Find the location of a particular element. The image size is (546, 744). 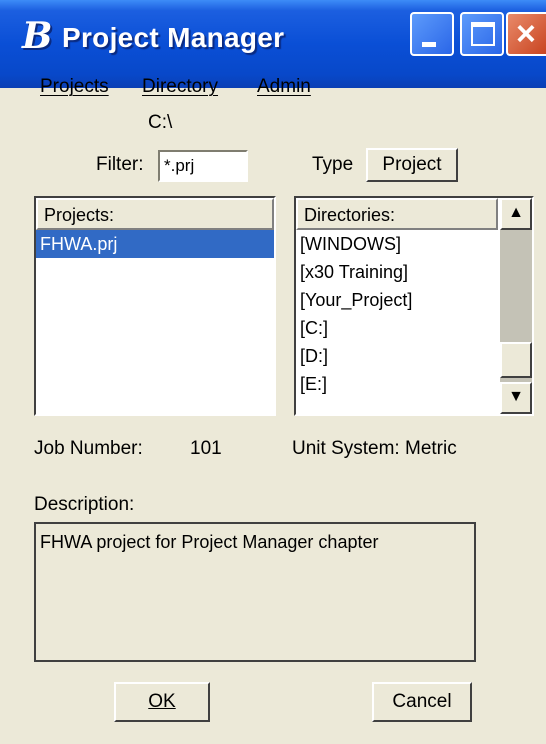

type-label: Type is located at coordinates (333, 164).